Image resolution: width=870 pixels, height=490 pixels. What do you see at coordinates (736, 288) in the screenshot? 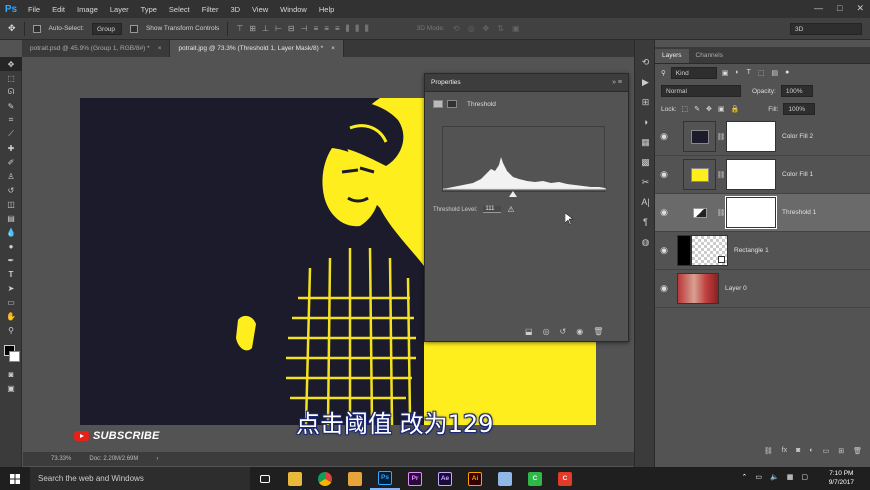
I see `layer-name: Layer 0` at bounding box center [736, 288].